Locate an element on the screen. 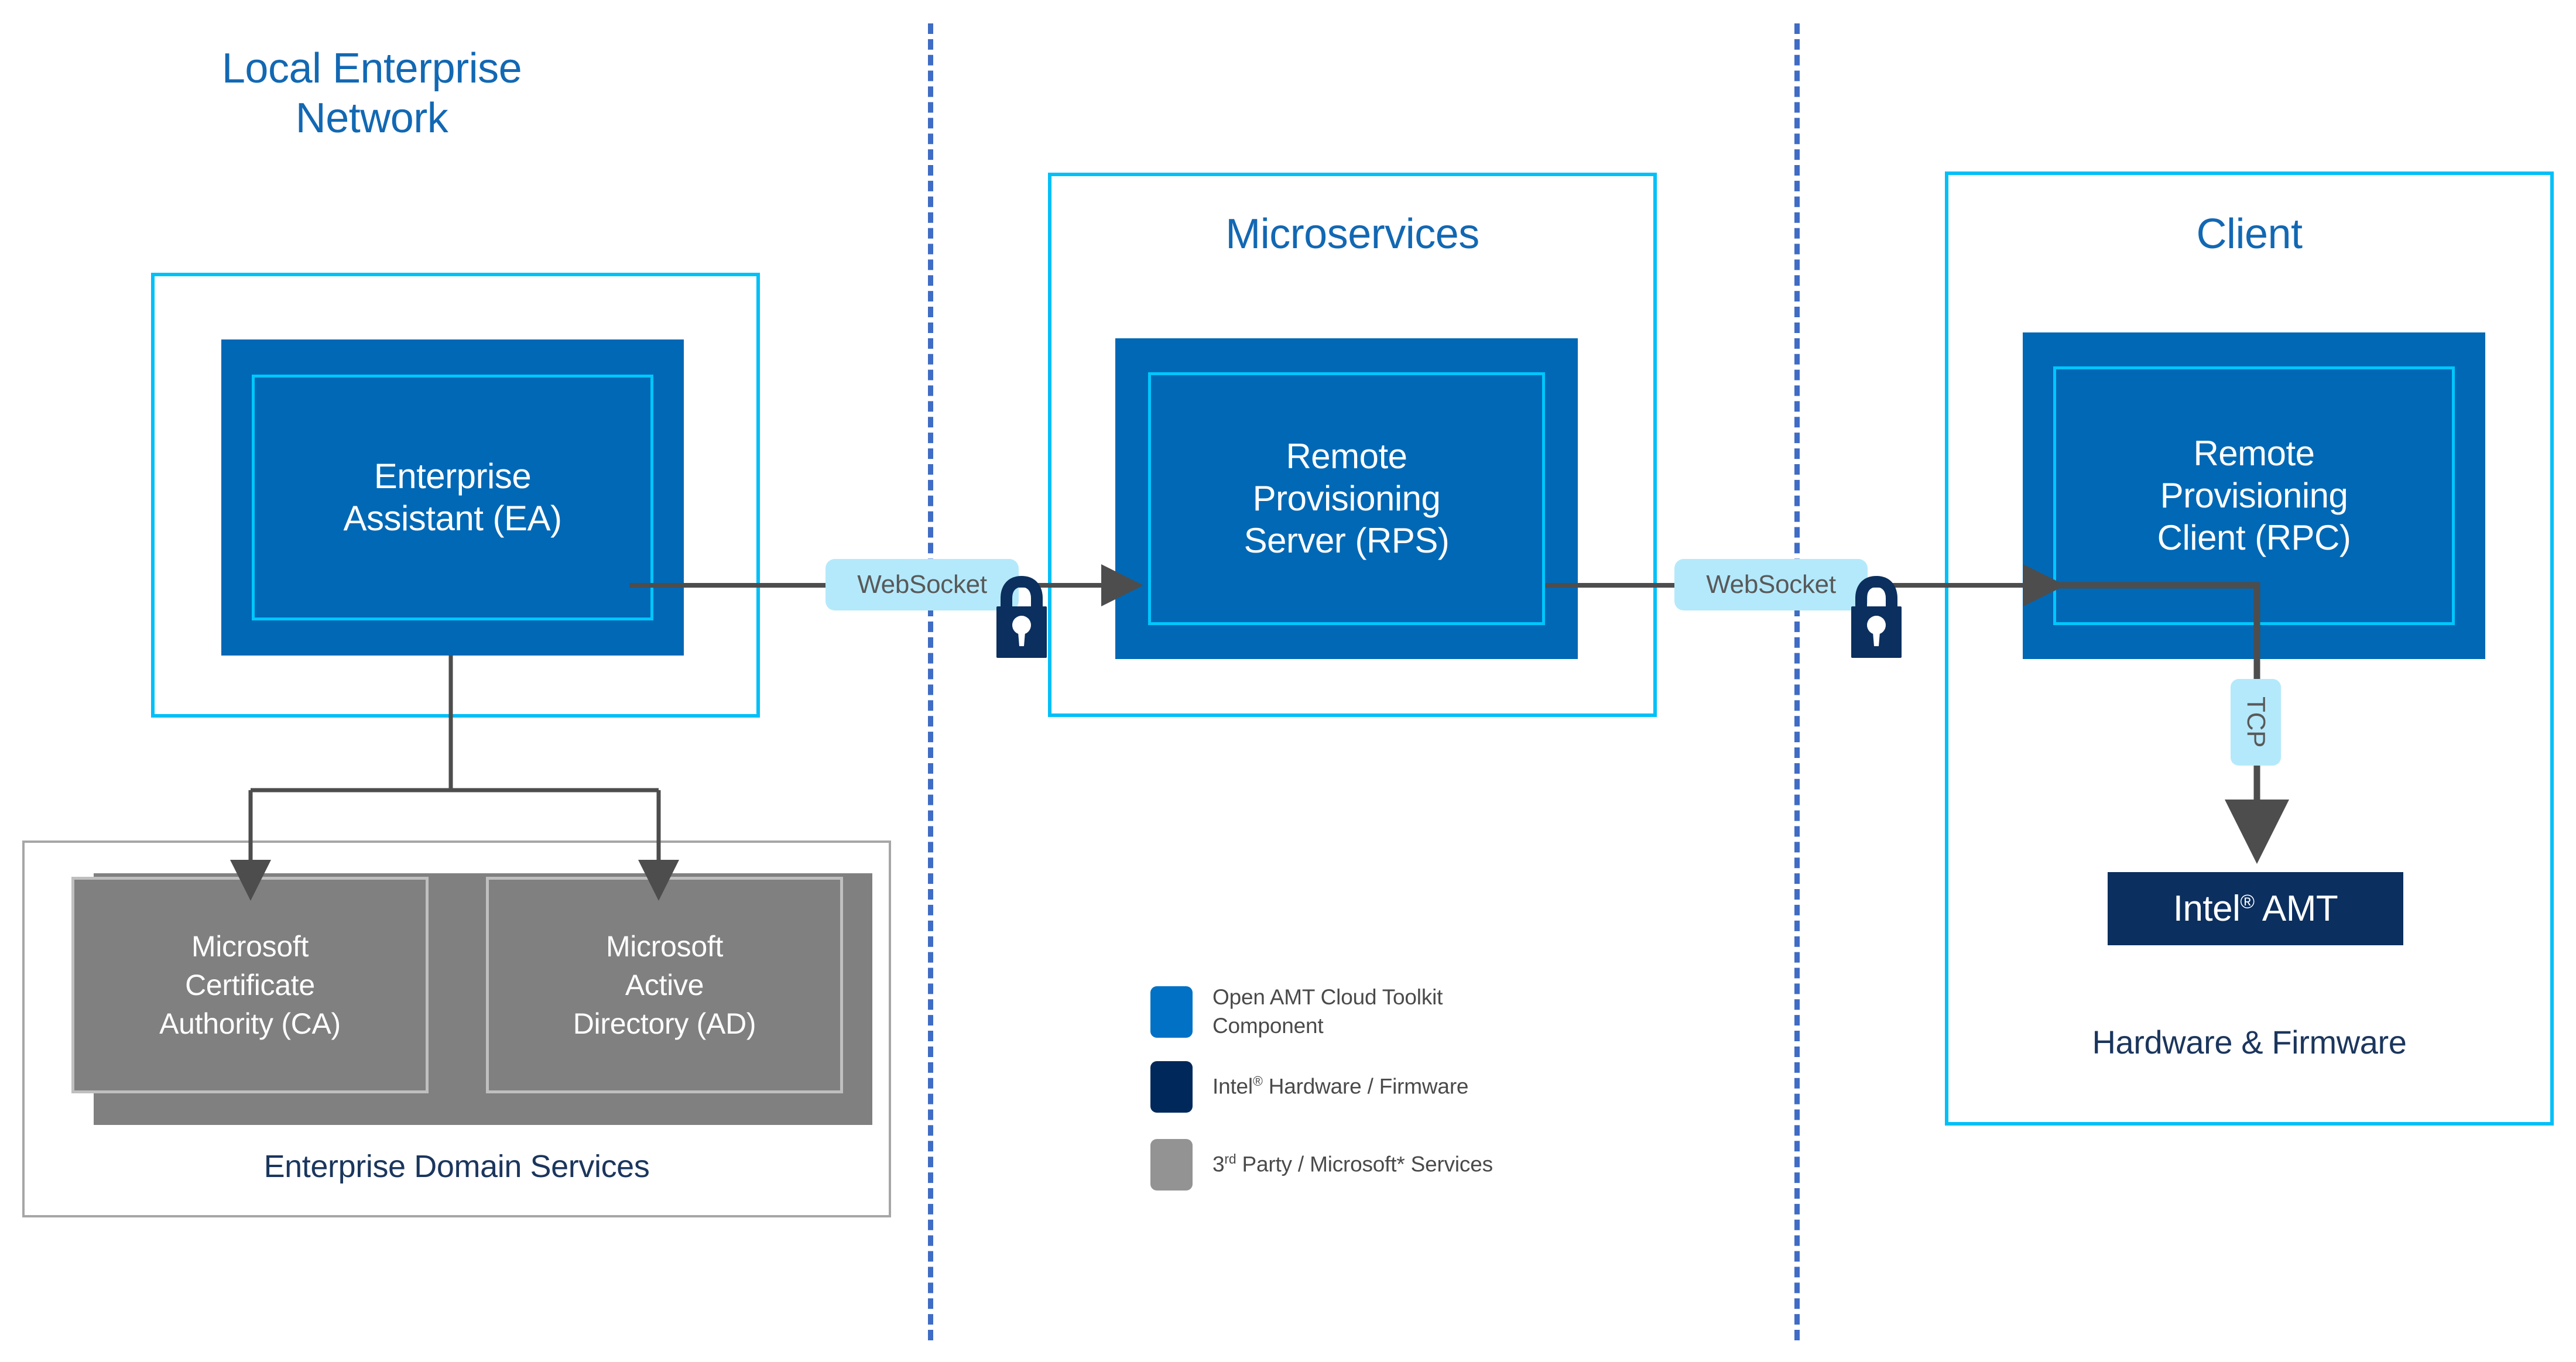 The width and height of the screenshot is (2576, 1362). legend-text-pre-third-party: 3 is located at coordinates (1218, 1164).